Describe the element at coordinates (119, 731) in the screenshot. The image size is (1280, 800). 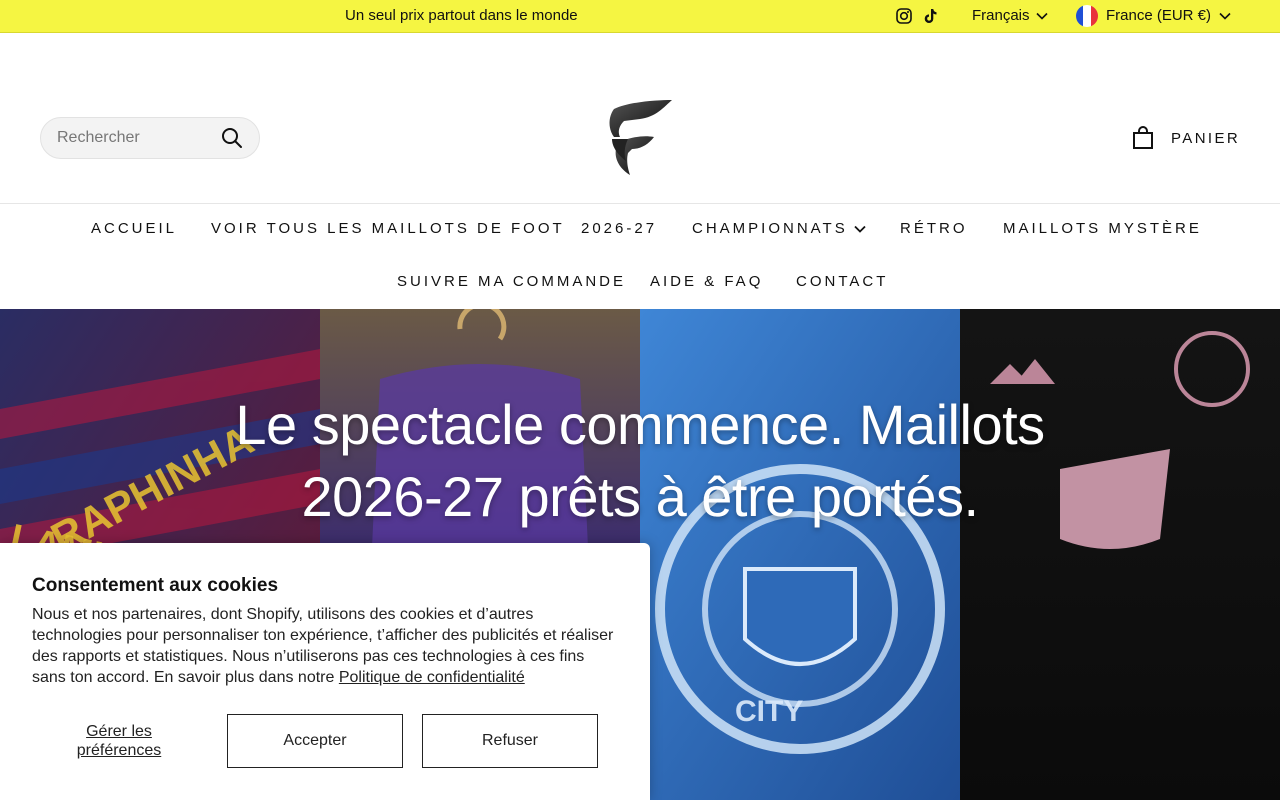
I see `manage-preferences-line1: Gérer les` at that location.